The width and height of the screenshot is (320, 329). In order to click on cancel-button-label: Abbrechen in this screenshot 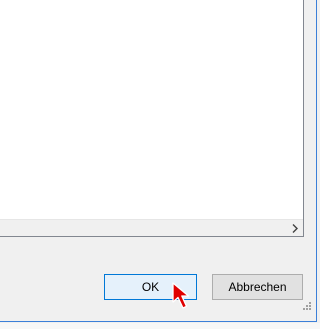, I will do `click(257, 287)`.